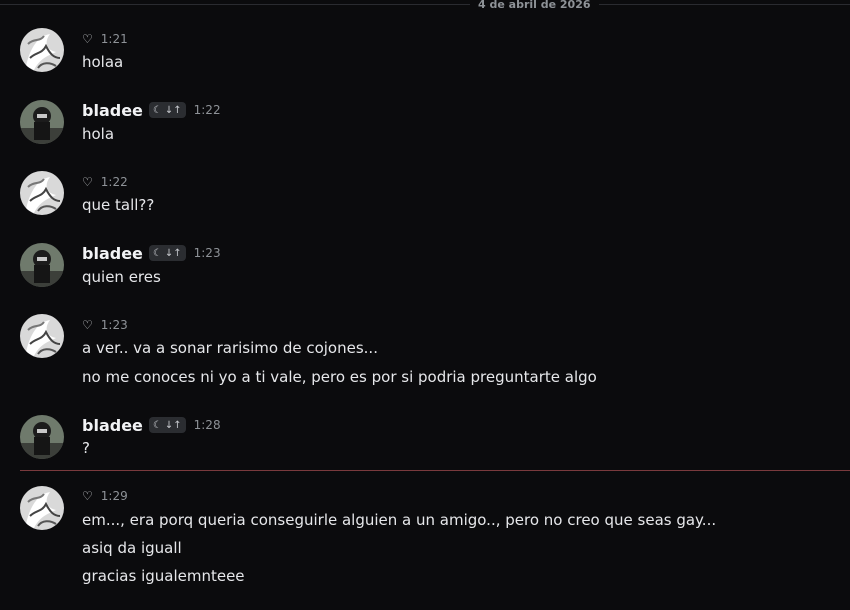 This screenshot has height=610, width=850. I want to click on message-text: hola, so click(98, 134).